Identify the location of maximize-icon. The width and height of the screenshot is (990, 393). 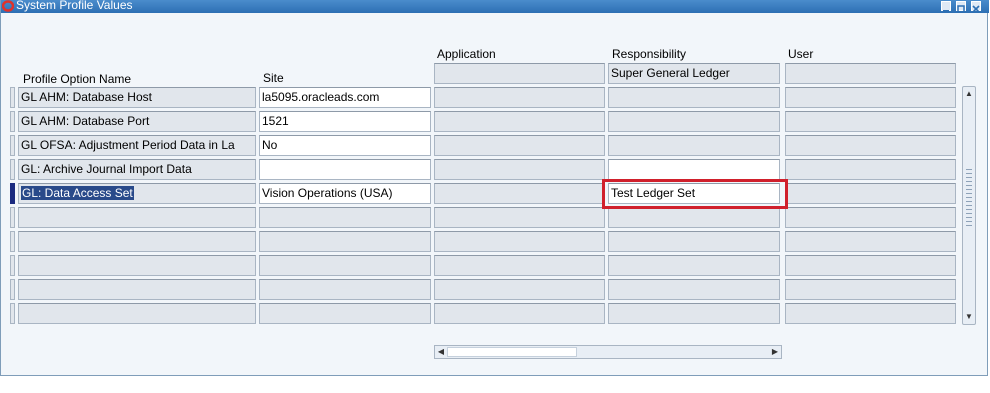
(961, 9).